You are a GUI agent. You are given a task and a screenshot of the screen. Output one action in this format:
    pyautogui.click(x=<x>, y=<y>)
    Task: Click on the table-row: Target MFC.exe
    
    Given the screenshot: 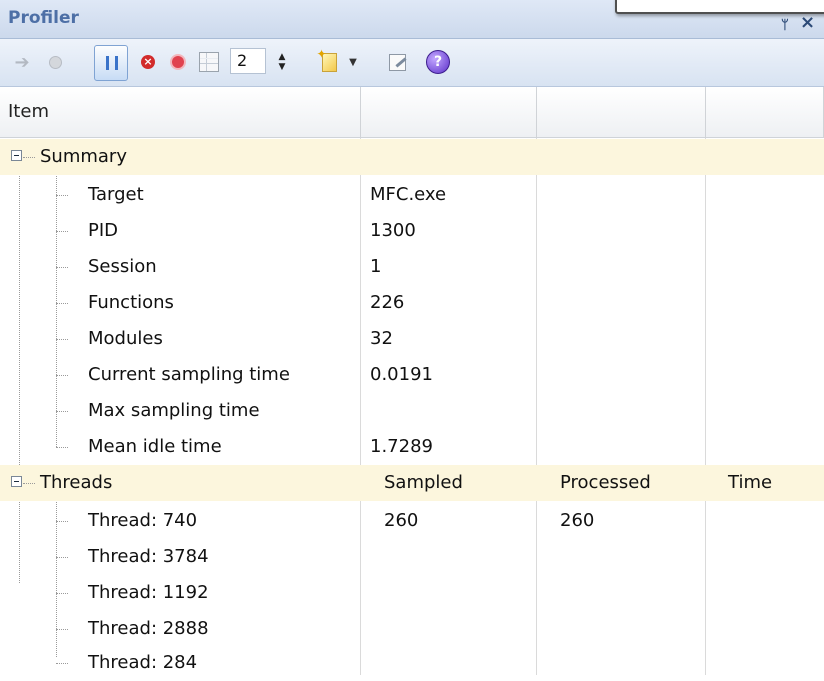 What is the action you would take?
    pyautogui.click(x=412, y=195)
    